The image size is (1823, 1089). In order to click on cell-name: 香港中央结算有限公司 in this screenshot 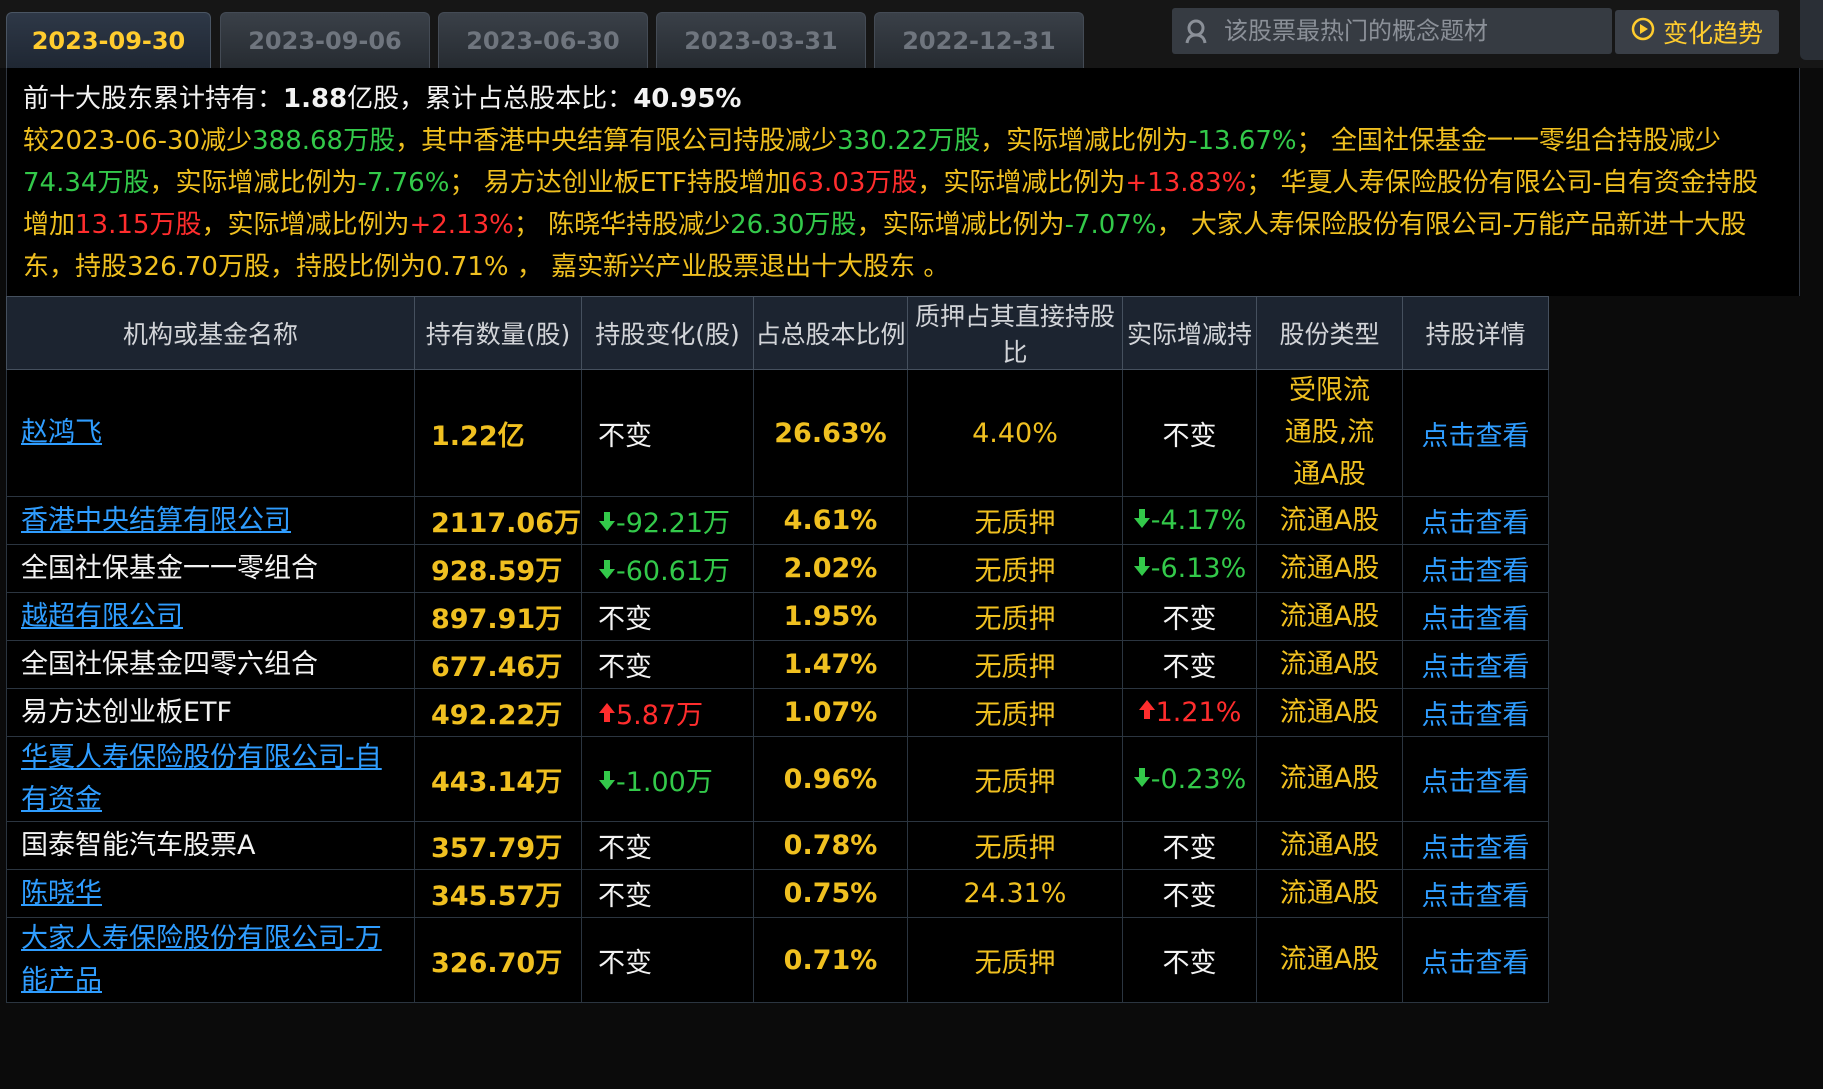, I will do `click(210, 520)`.